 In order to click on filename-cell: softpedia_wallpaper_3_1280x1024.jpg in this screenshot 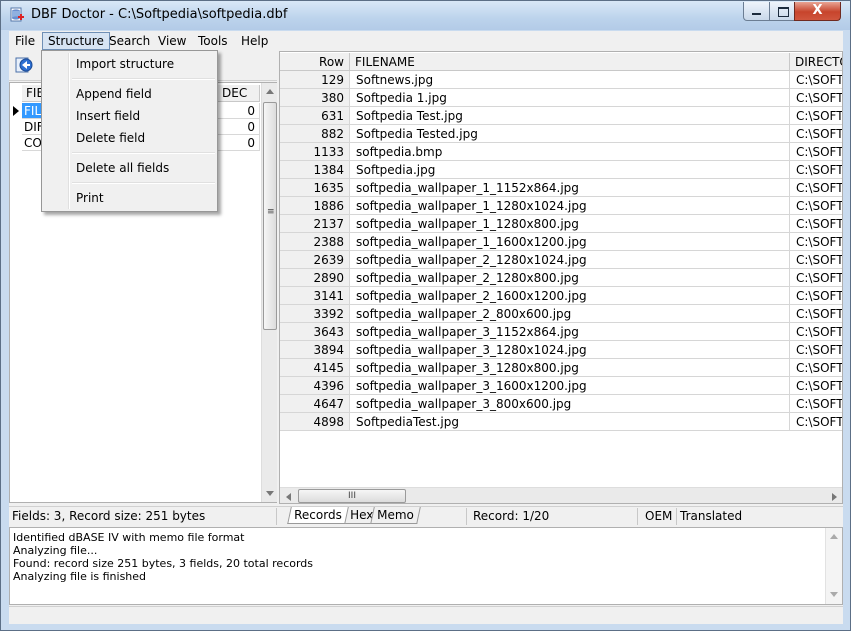, I will do `click(570, 350)`.